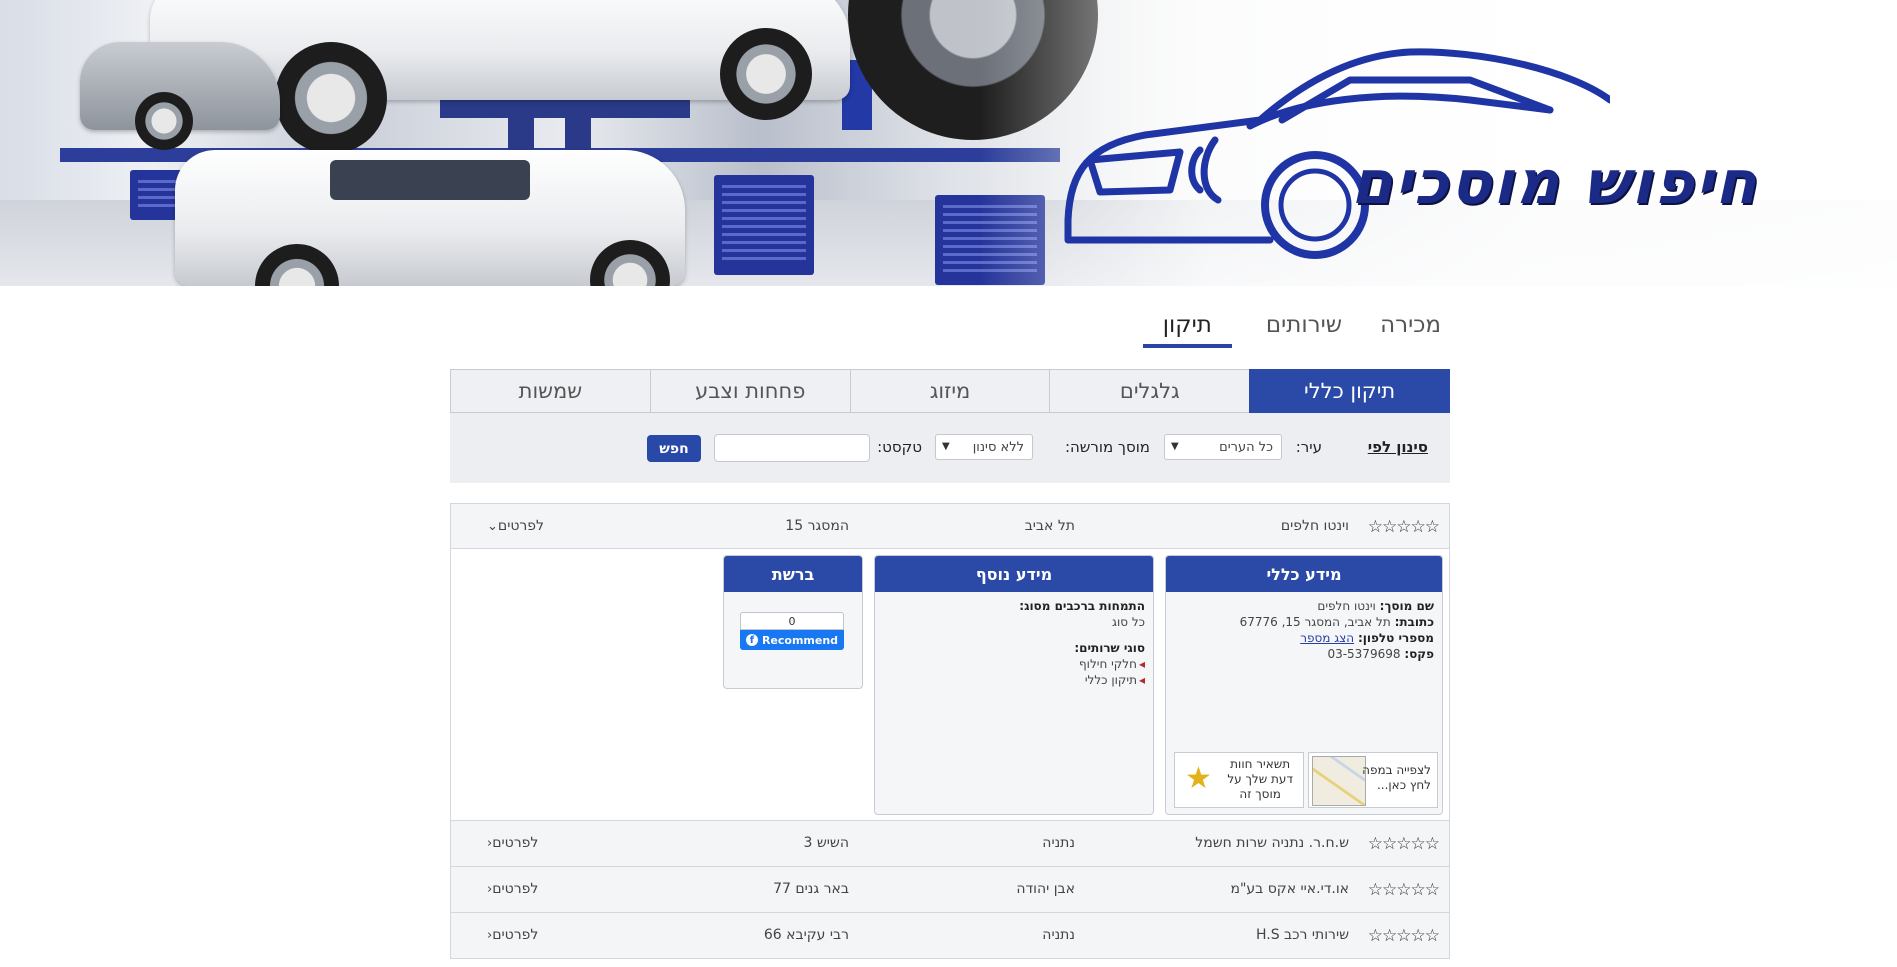 The height and width of the screenshot is (967, 1897). What do you see at coordinates (1302, 935) in the screenshot?
I see `garage-name: שירותי רכב H.S` at bounding box center [1302, 935].